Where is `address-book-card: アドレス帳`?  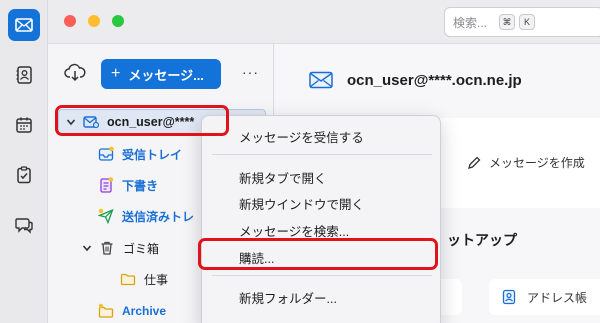
address-book-card: アドレス帳 is located at coordinates (544, 297).